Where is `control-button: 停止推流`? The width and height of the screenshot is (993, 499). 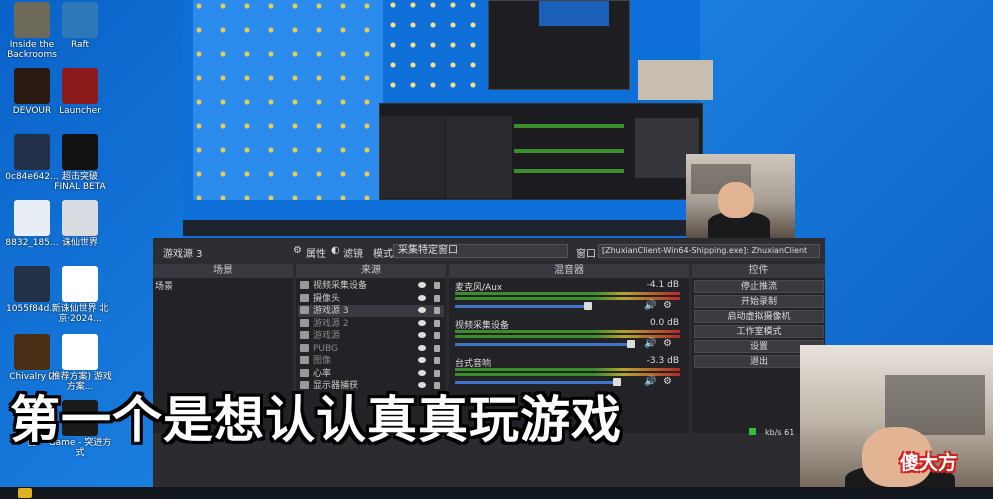 control-button: 停止推流 is located at coordinates (759, 286).